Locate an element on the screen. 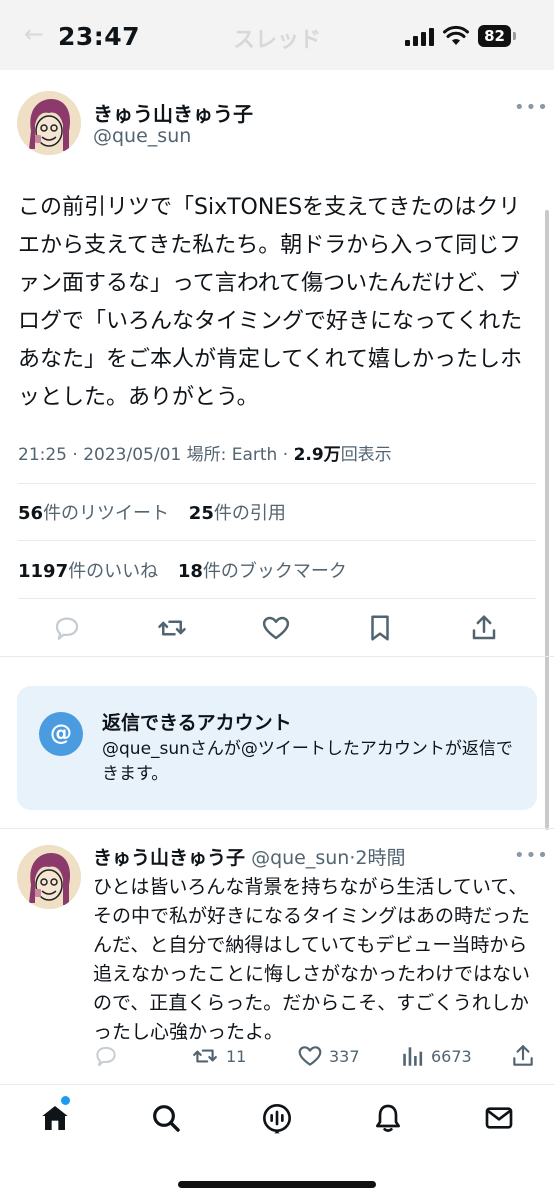 This screenshot has height=1200, width=554. tweet-date: 2023/05/01 is located at coordinates (132, 455).